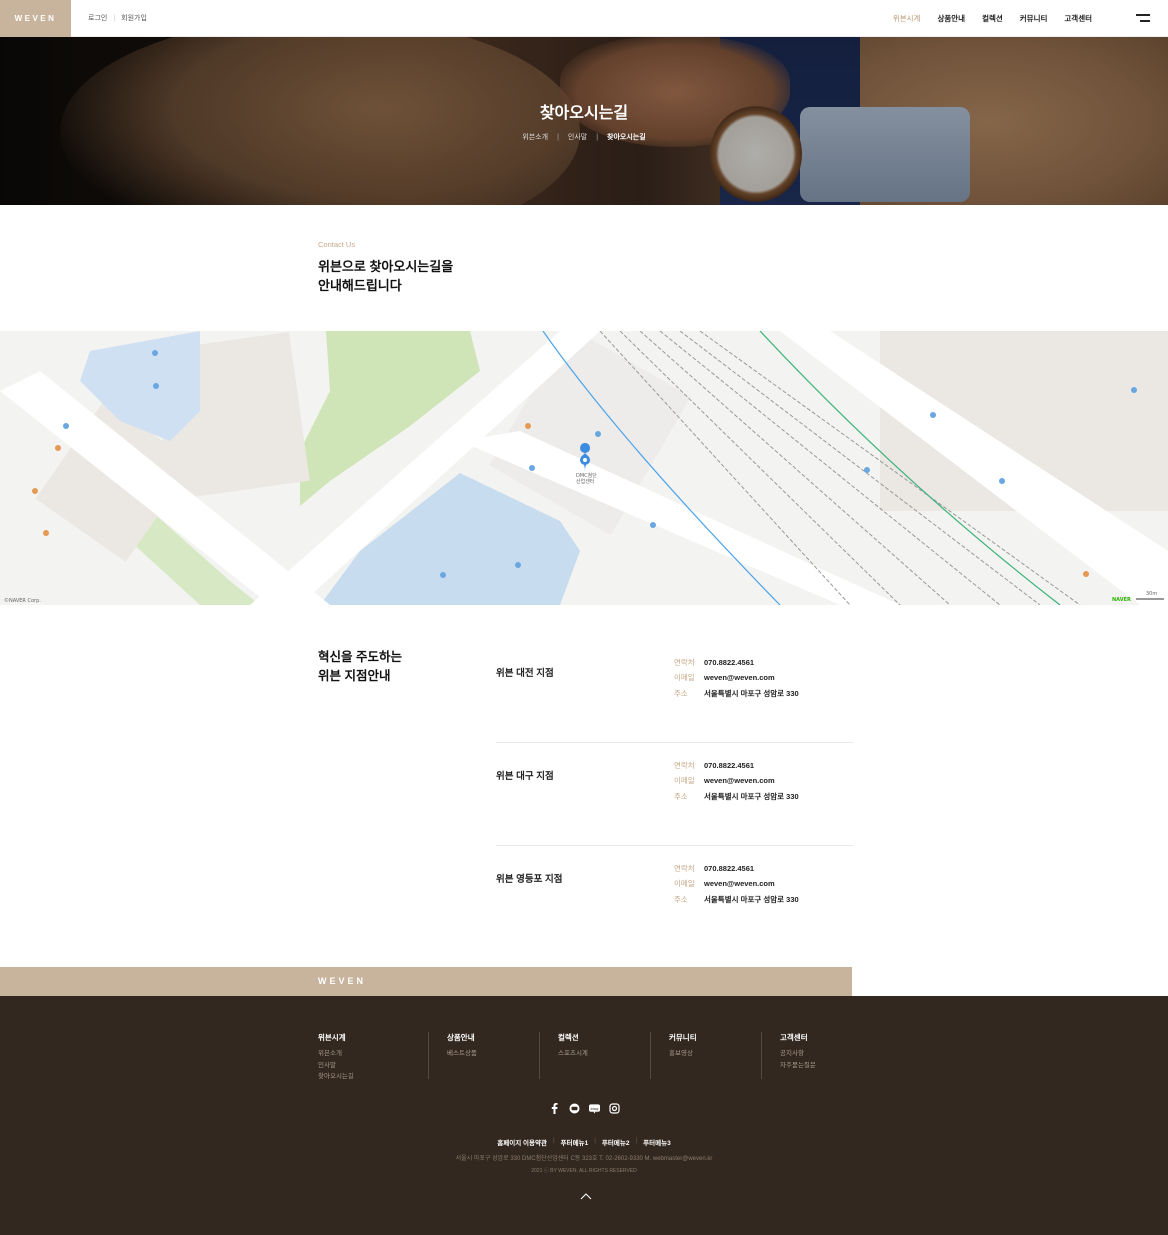  What do you see at coordinates (525, 776) in the screenshot?
I see `branch-name: 위븐 대구 지점` at bounding box center [525, 776].